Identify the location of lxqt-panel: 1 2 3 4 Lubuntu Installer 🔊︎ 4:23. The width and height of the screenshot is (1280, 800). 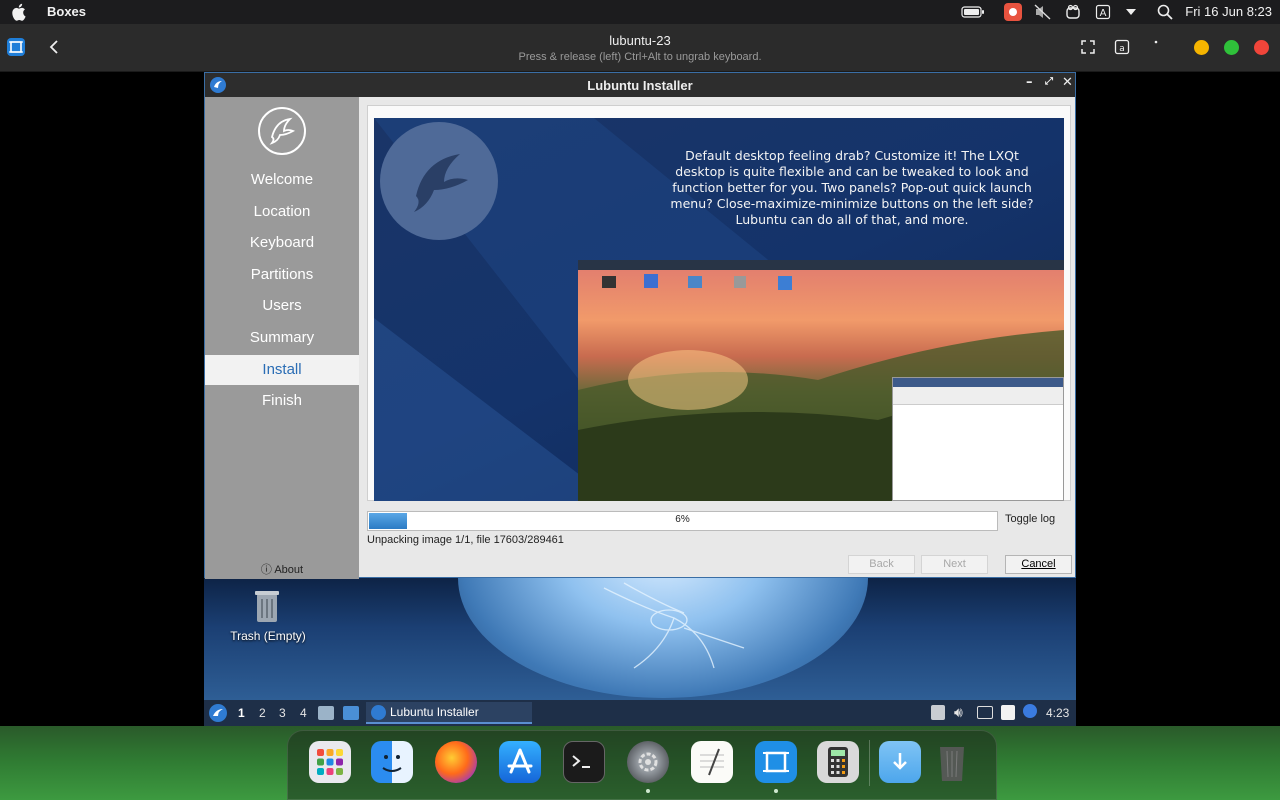
(640, 713).